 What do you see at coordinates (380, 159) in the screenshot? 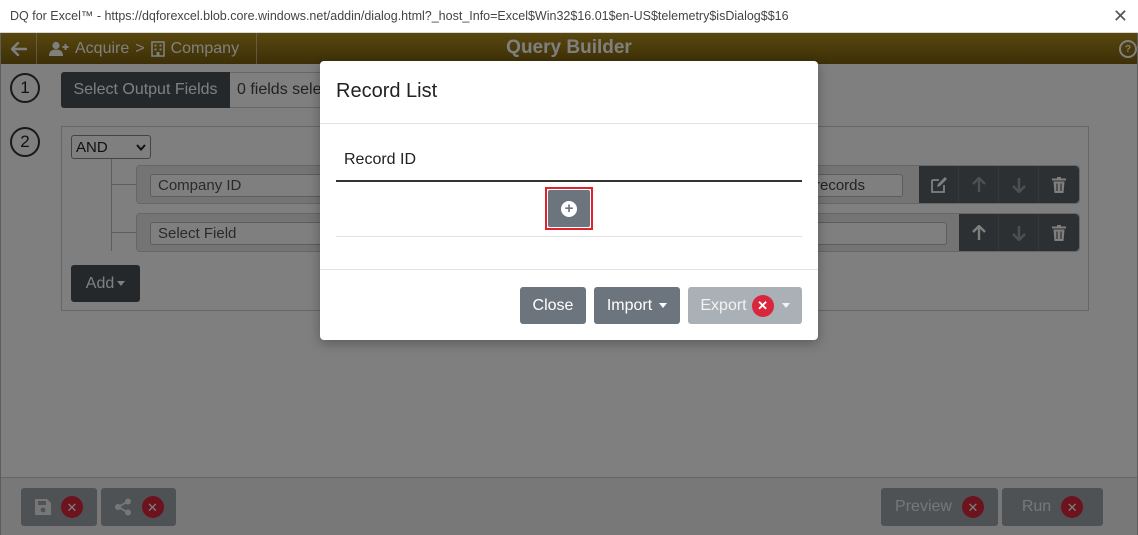
I see `column-header-record-id: Record ID` at bounding box center [380, 159].